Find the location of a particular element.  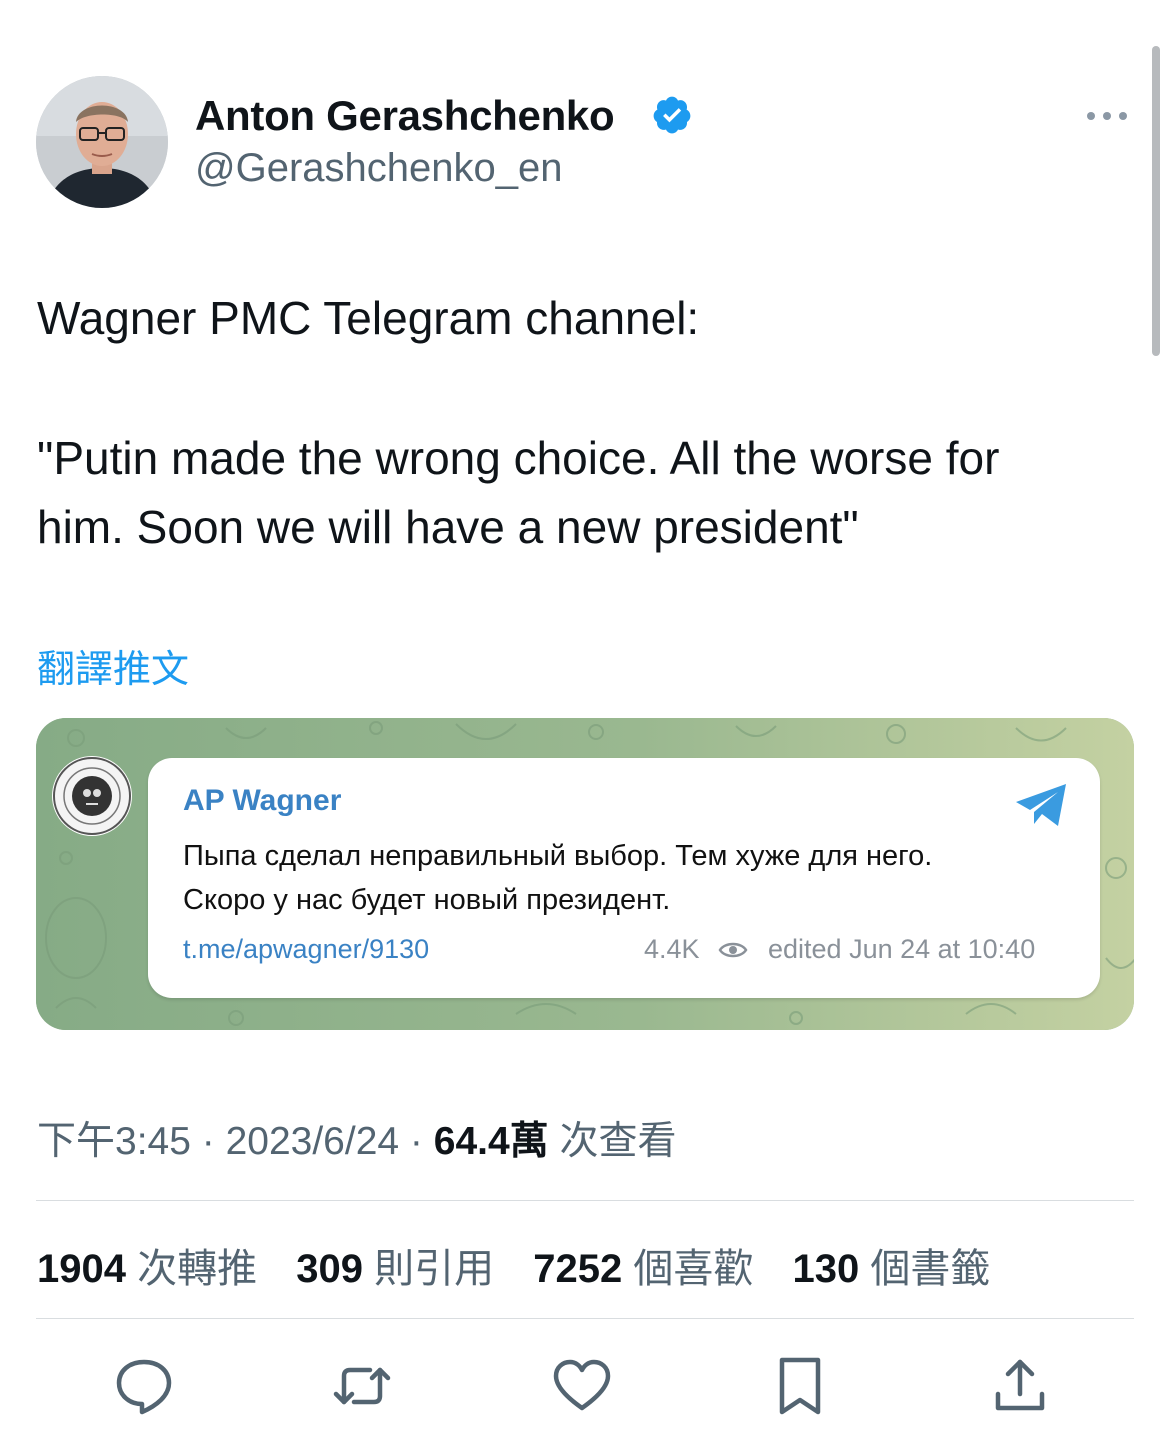

telegram-message-line: Скоро у нас будет новый президент. is located at coordinates (427, 900).